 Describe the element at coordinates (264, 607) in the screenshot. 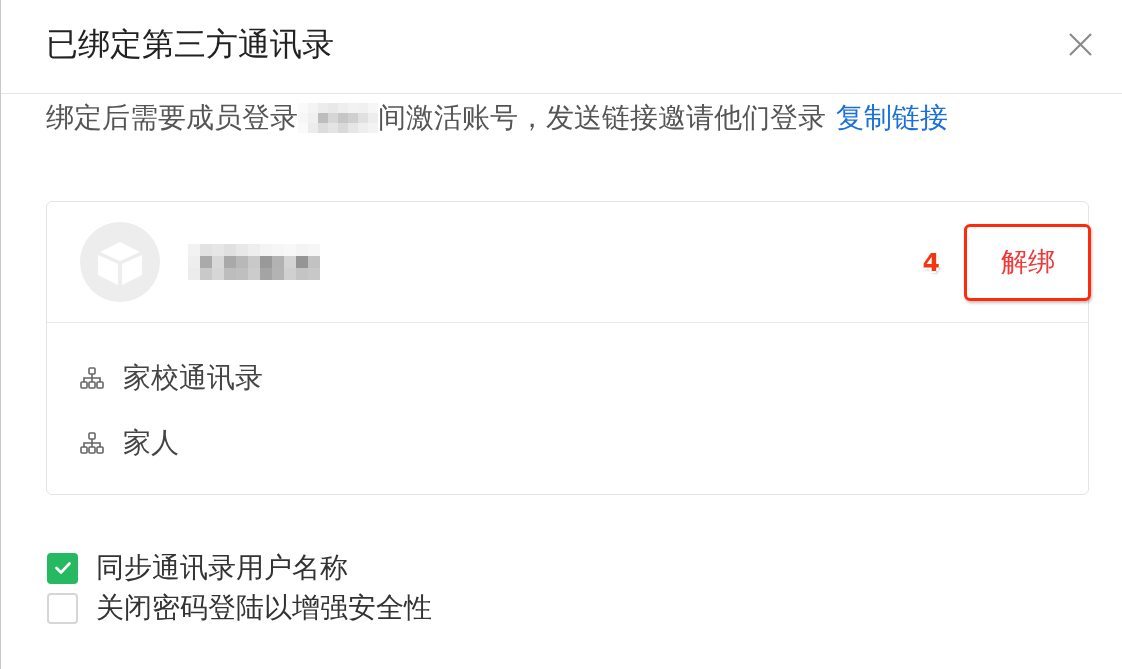

I see `option-label: 关闭密码登陆以增强安全性` at that location.